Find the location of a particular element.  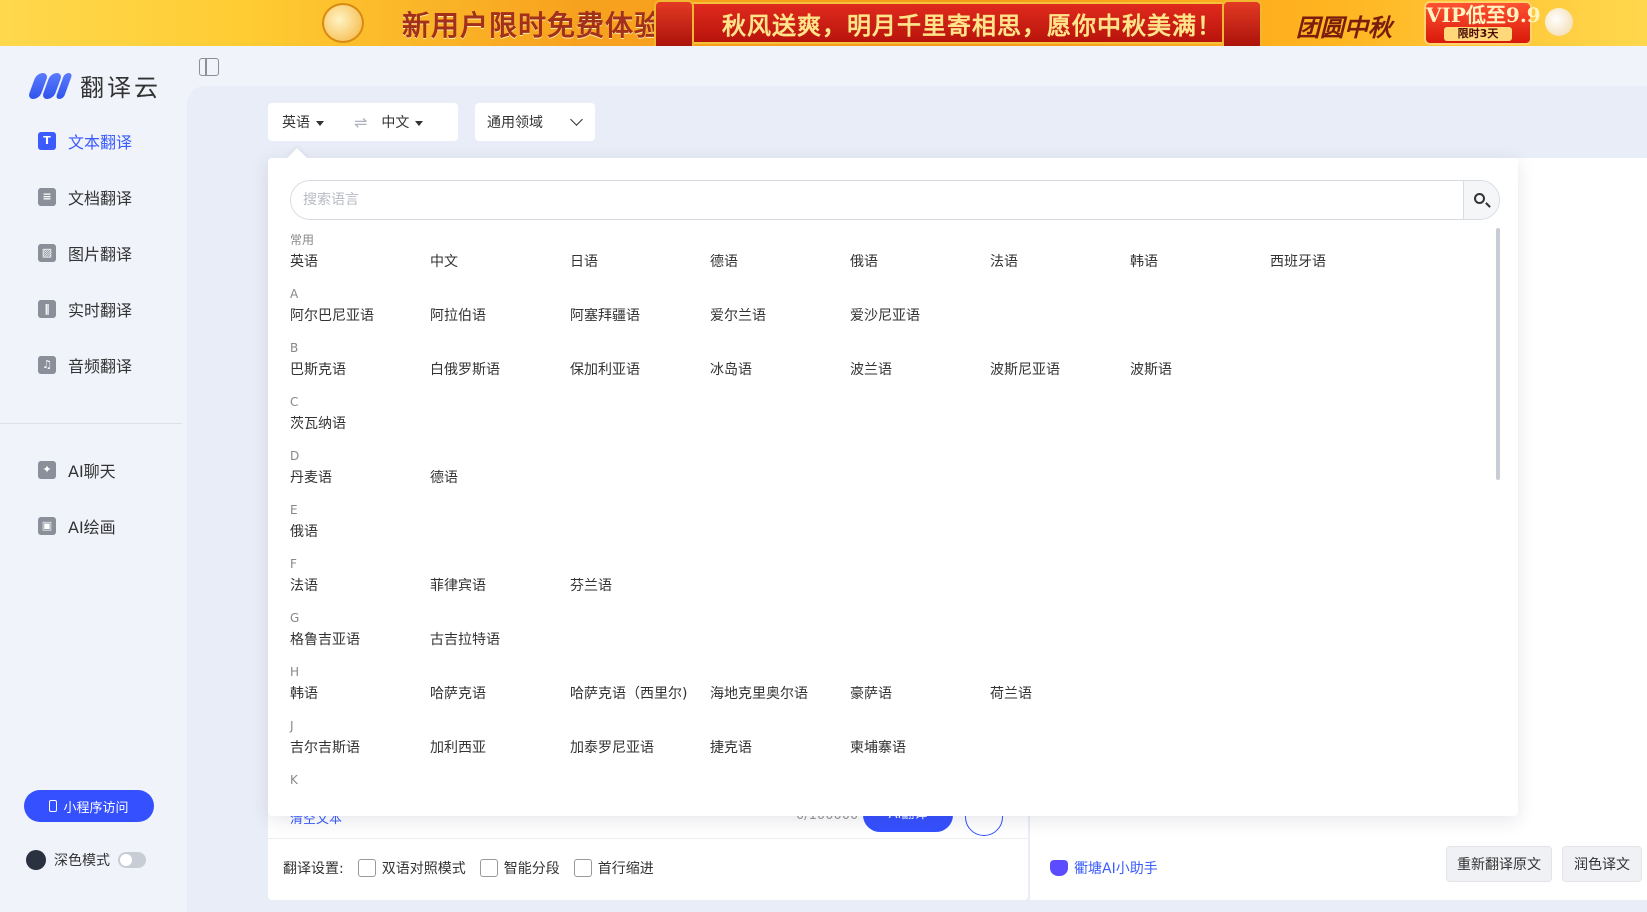

language-option: 豪萨语 is located at coordinates (920, 699).